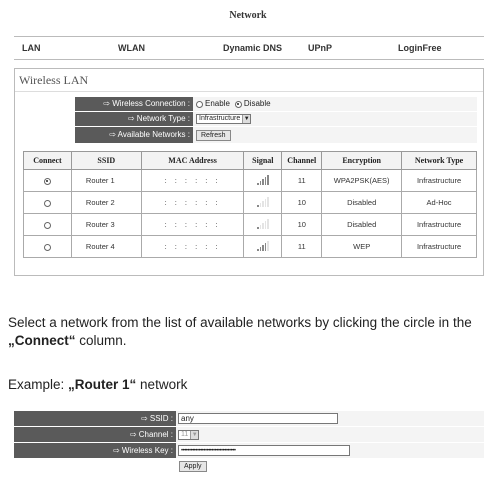 The height and width of the screenshot is (487, 496). Describe the element at coordinates (249, 466) in the screenshot. I see `apply-row: Apply` at that location.